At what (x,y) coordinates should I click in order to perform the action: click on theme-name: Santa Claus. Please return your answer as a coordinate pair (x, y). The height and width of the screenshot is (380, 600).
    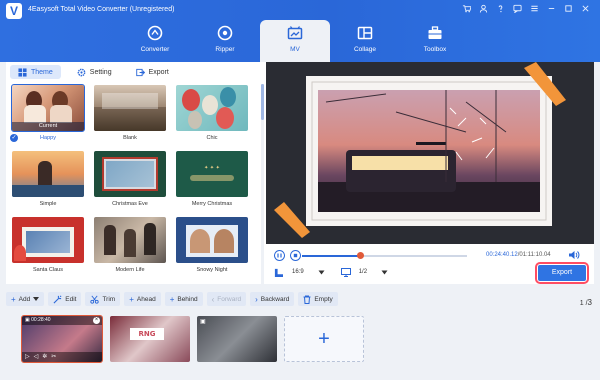
    Looking at the image, I should click on (48, 270).